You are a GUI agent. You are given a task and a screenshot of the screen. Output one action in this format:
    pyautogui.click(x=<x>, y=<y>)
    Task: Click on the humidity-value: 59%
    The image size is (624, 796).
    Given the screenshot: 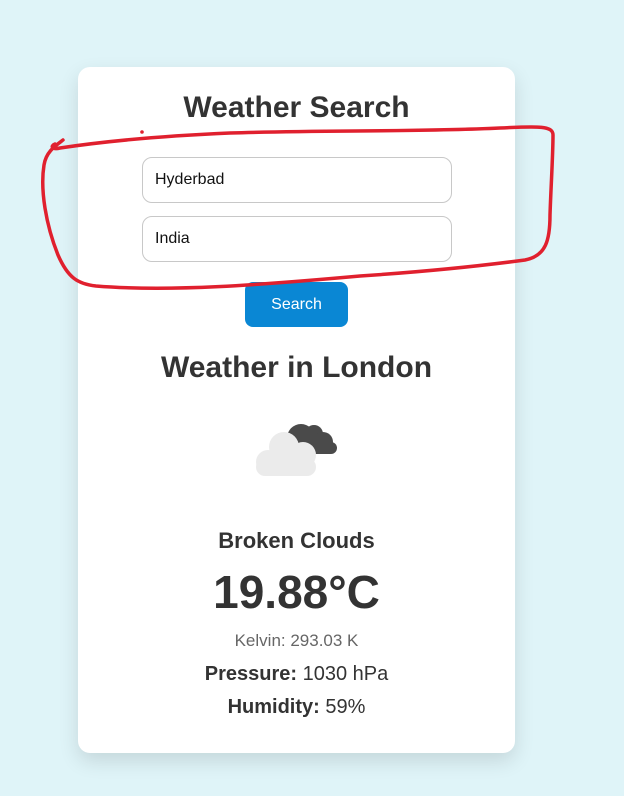 What is the action you would take?
    pyautogui.click(x=345, y=707)
    